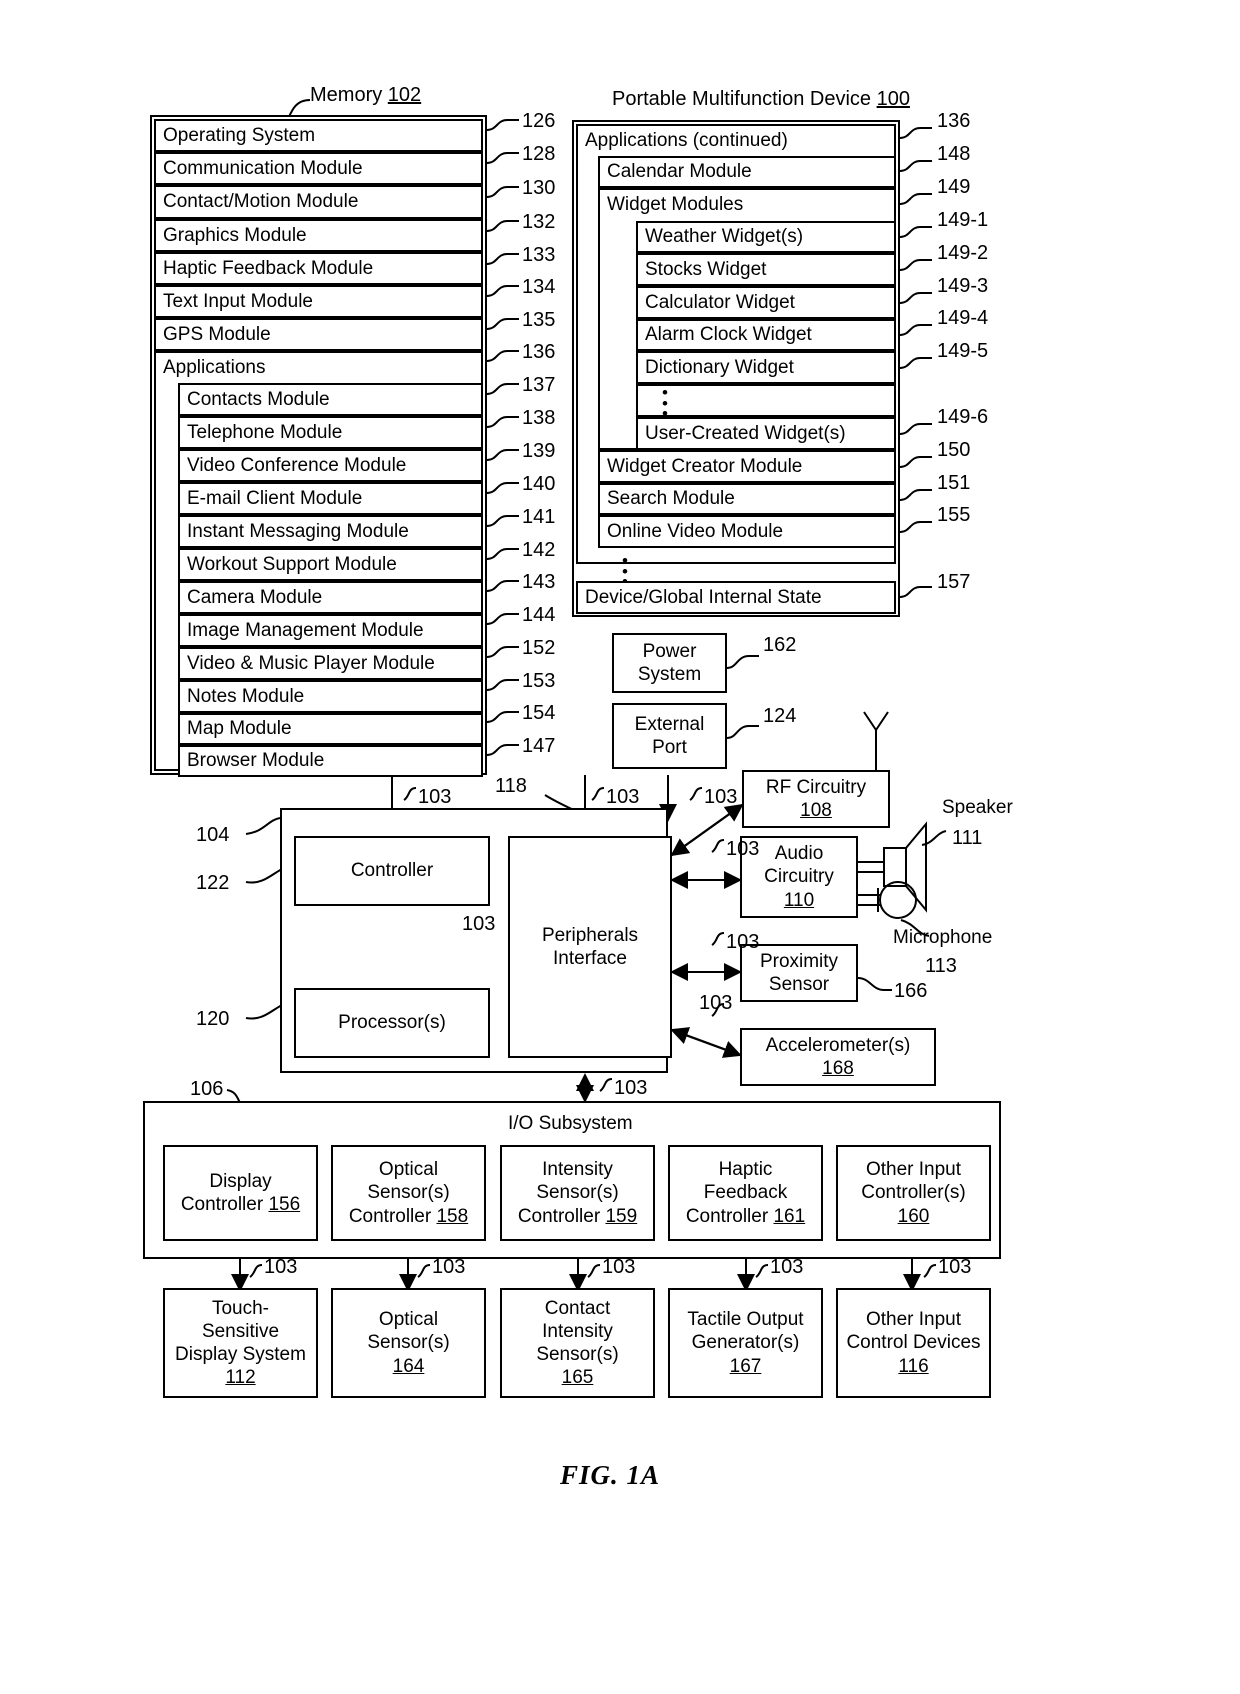 The width and height of the screenshot is (1240, 1694). Describe the element at coordinates (330, 729) in the screenshot. I see `app-item-map-module: Map Module` at that location.